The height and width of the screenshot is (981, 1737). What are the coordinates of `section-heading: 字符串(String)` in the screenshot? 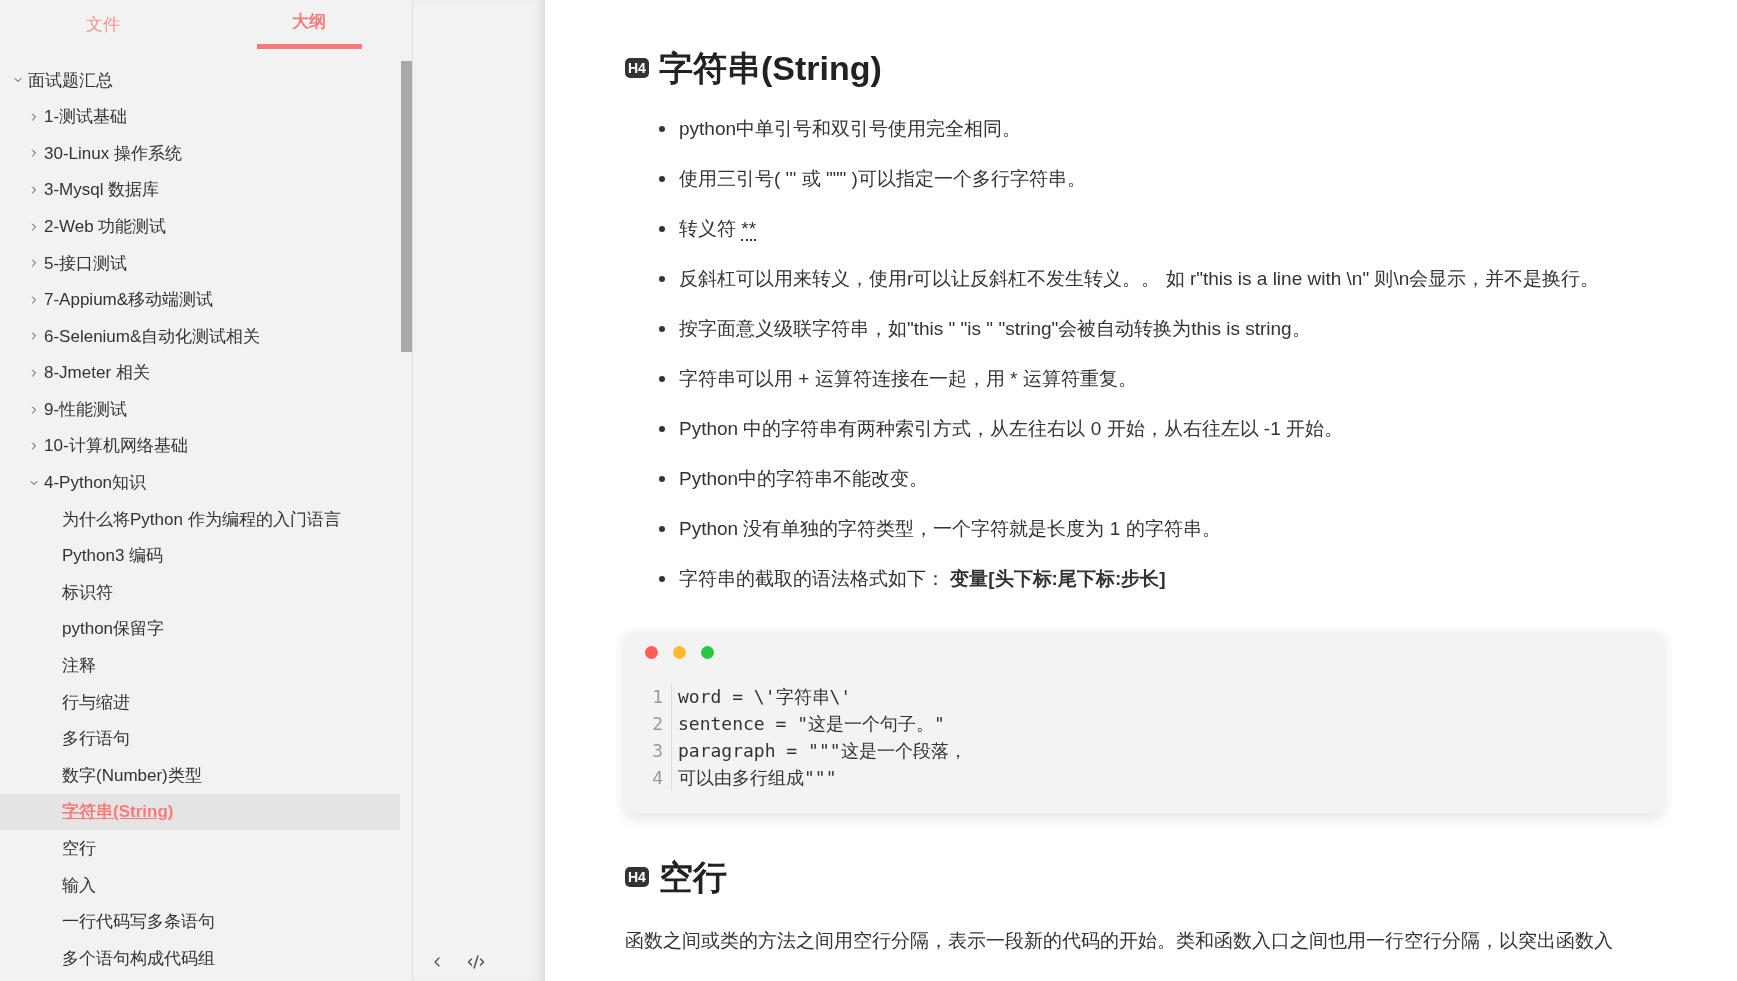 It's located at (770, 68).